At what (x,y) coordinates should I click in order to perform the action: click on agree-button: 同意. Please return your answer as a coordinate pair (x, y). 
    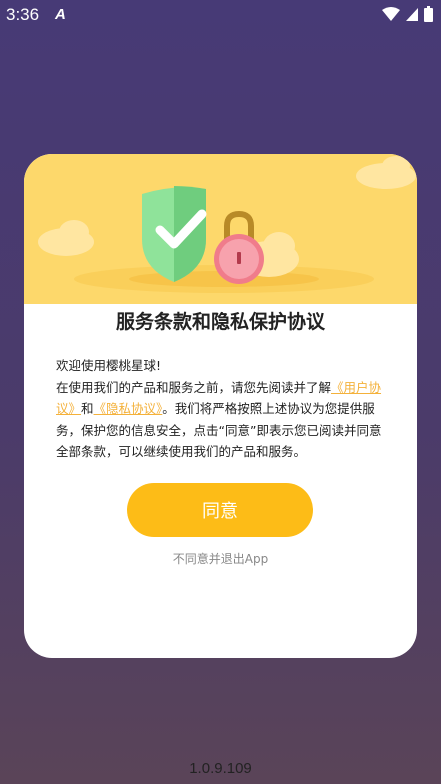
    Looking at the image, I should click on (220, 510).